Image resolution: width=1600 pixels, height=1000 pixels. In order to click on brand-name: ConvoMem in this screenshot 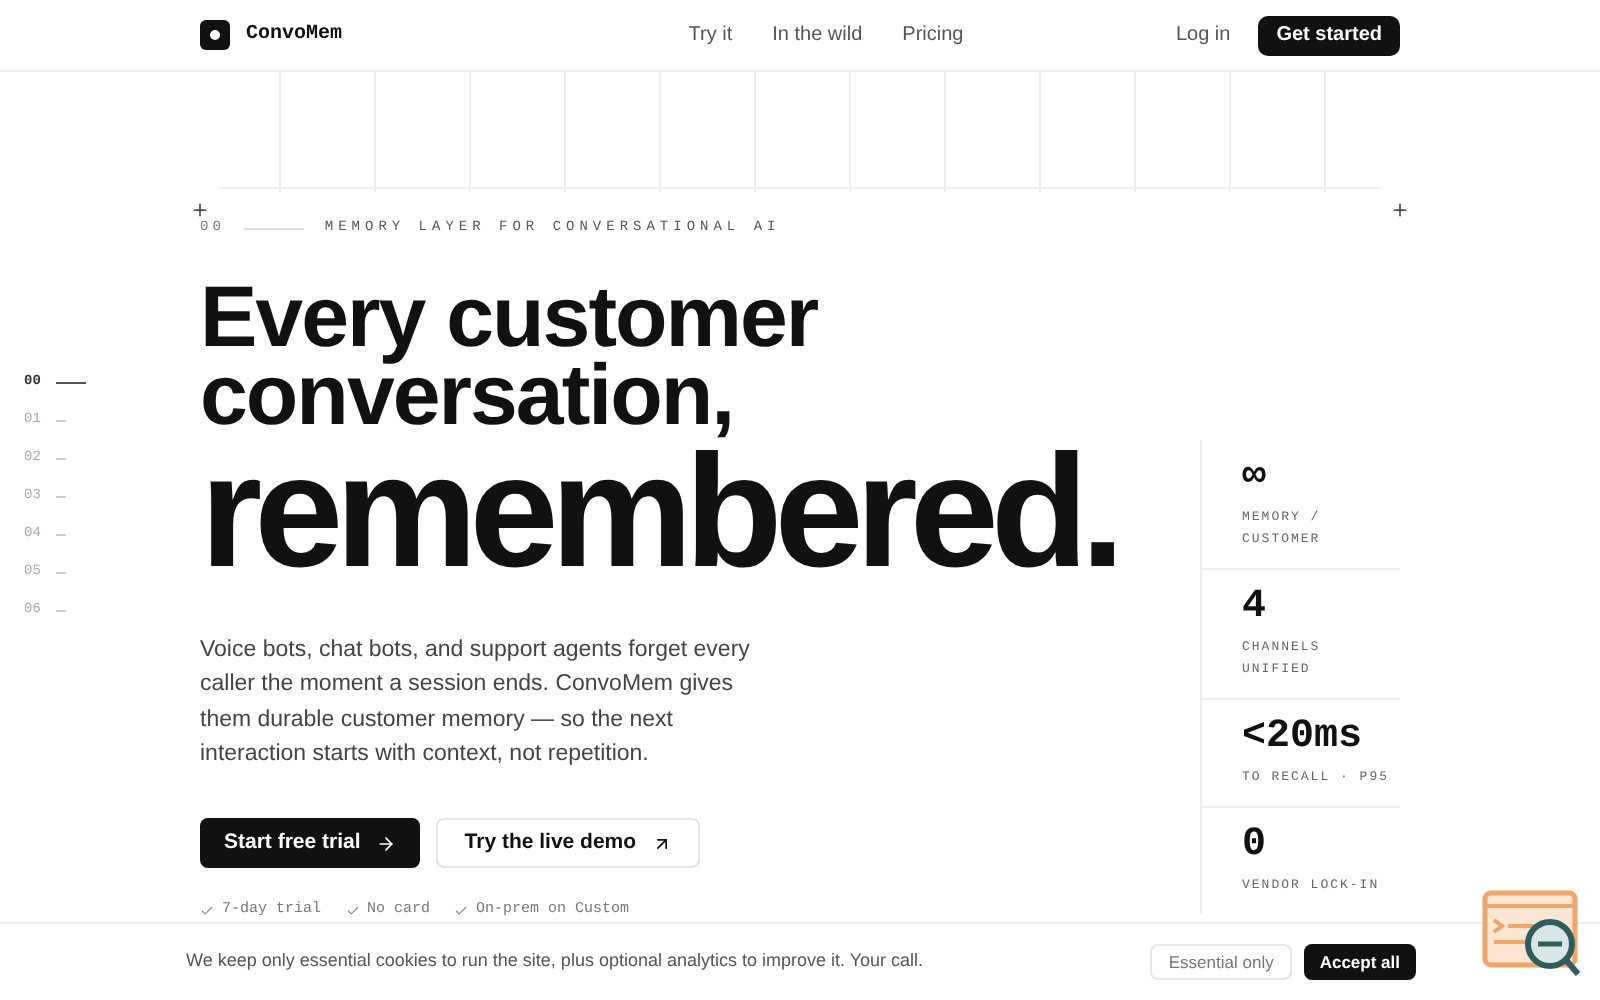, I will do `click(294, 35)`.